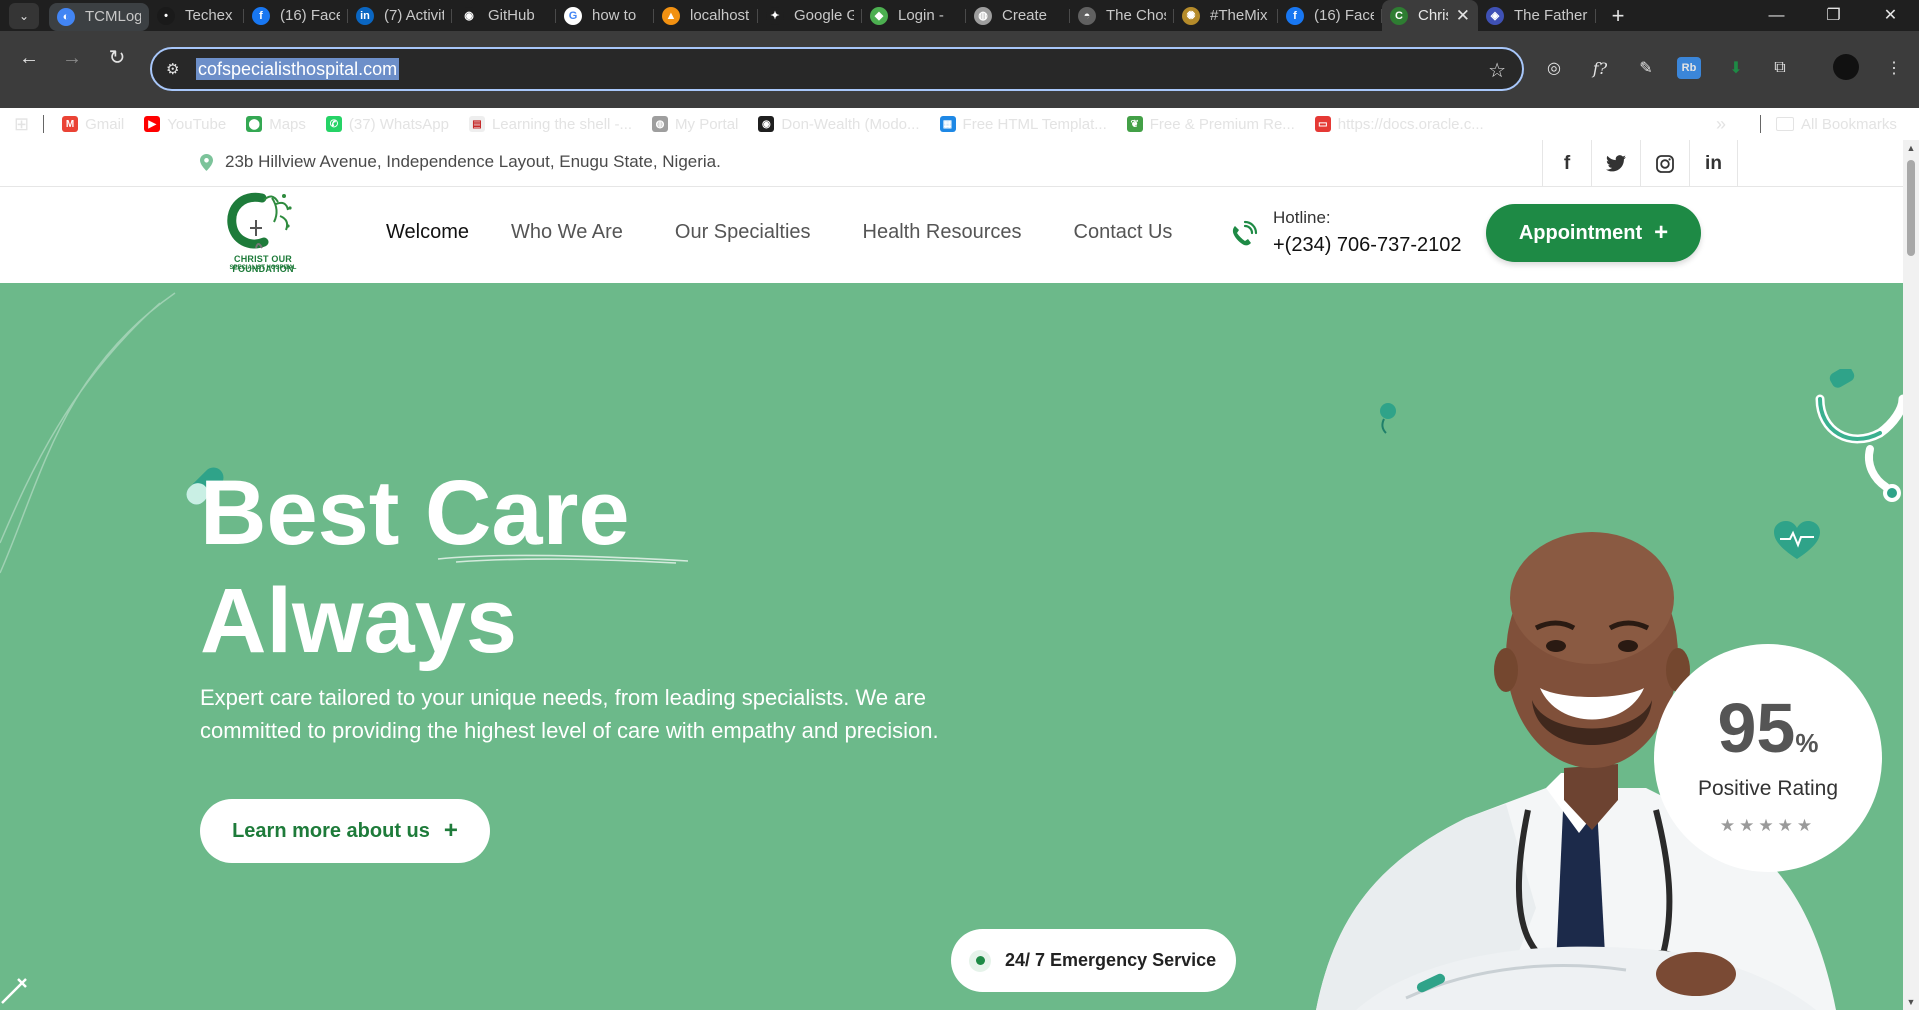 Image resolution: width=1919 pixels, height=1015 pixels. What do you see at coordinates (21, 124) in the screenshot?
I see `apps-grid-icon: ⊞` at bounding box center [21, 124].